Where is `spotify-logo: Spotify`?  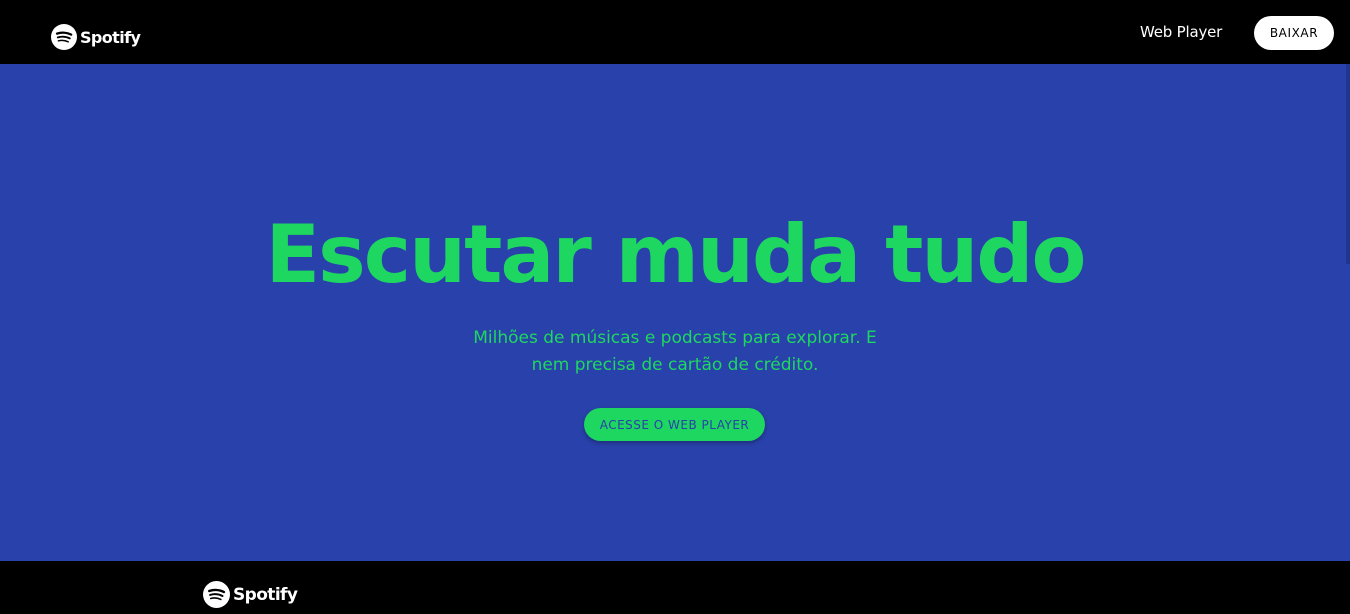
spotify-logo: Spotify is located at coordinates (96, 37).